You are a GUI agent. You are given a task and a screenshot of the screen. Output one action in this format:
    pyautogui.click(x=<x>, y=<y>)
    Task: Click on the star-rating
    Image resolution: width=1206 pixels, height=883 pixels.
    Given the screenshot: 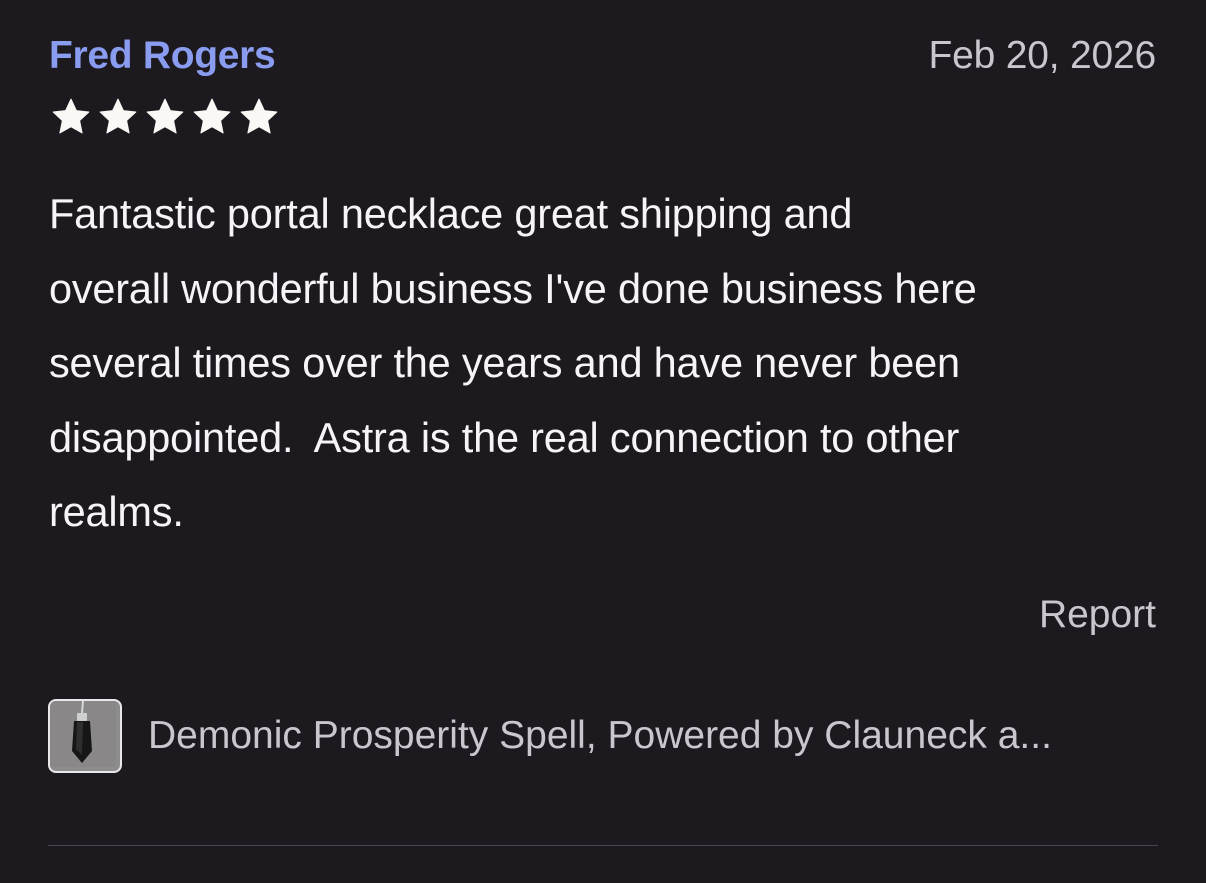 What is the action you would take?
    pyautogui.click(x=165, y=117)
    